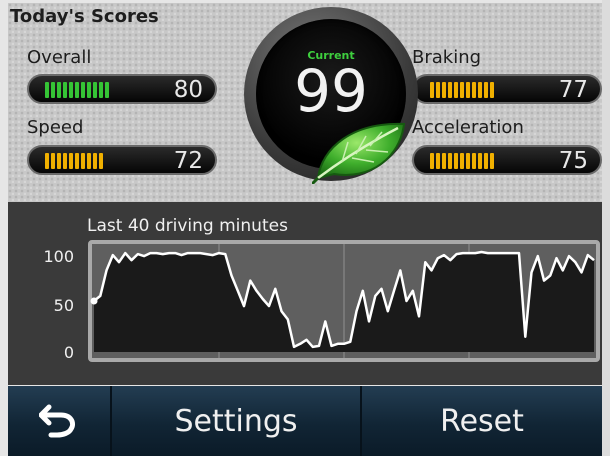  Describe the element at coordinates (122, 160) in the screenshot. I see `speed-score-pill: 72` at that location.